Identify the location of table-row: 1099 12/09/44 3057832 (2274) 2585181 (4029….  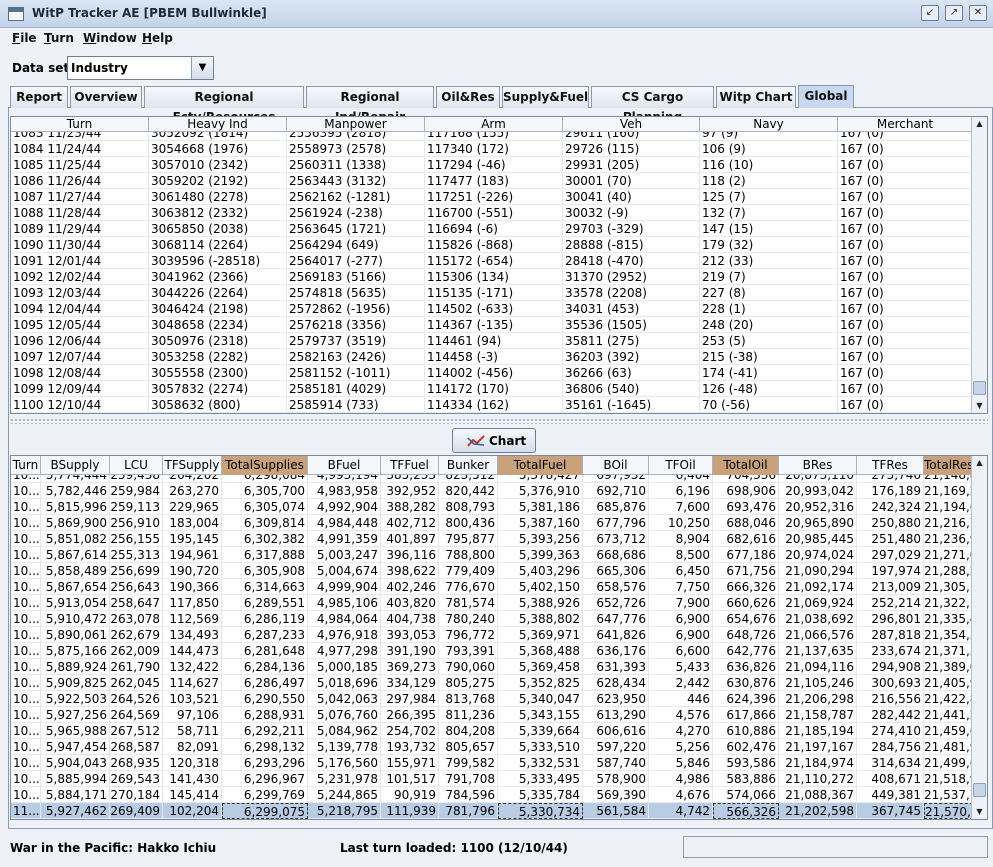
(491, 389).